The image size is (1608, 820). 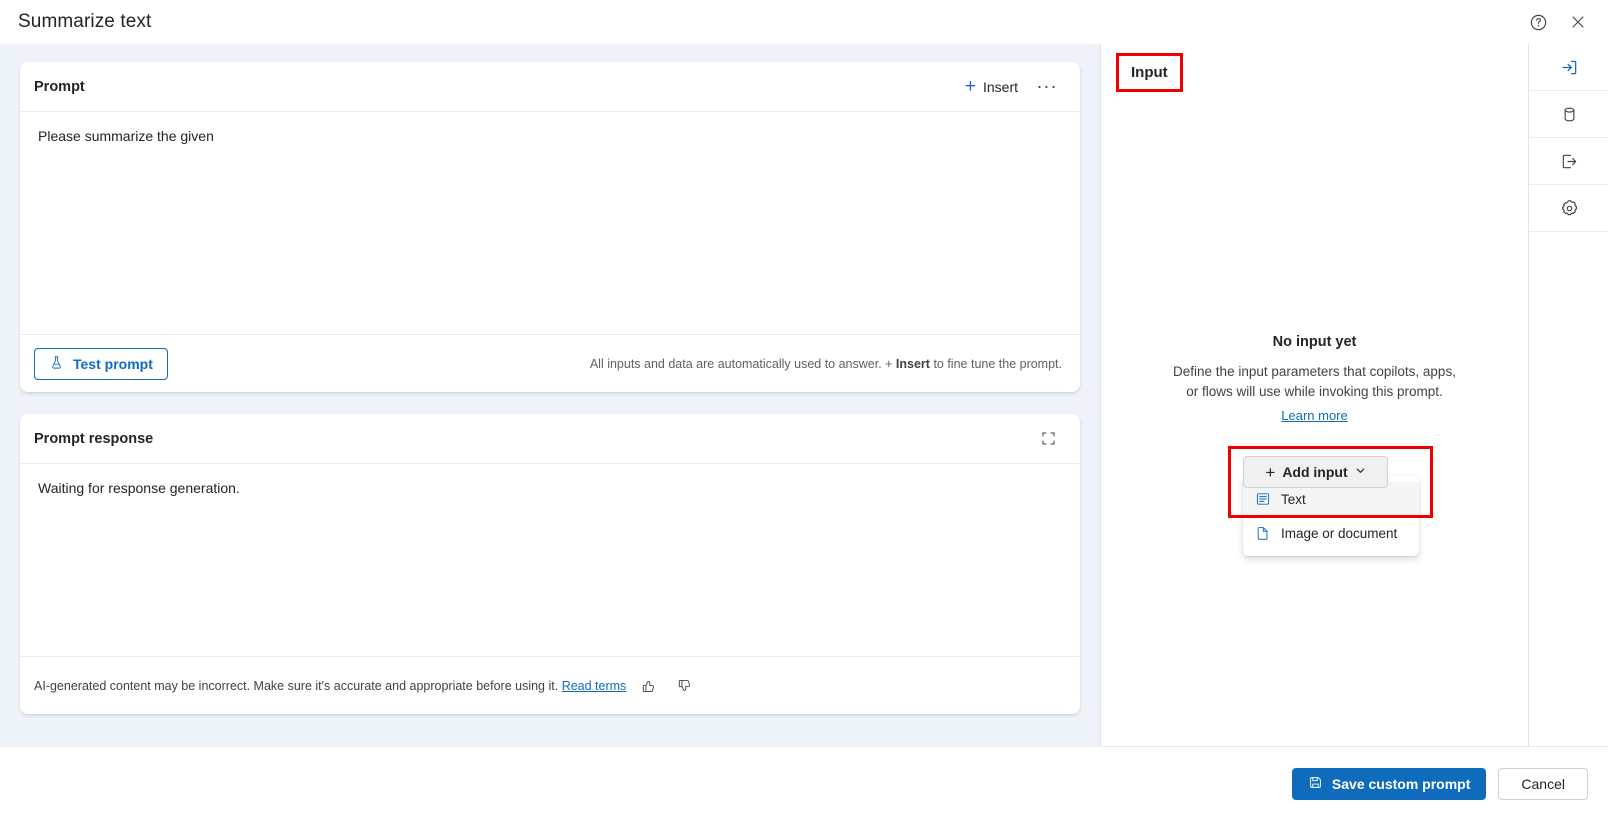 I want to click on flask-icon, so click(x=56, y=364).